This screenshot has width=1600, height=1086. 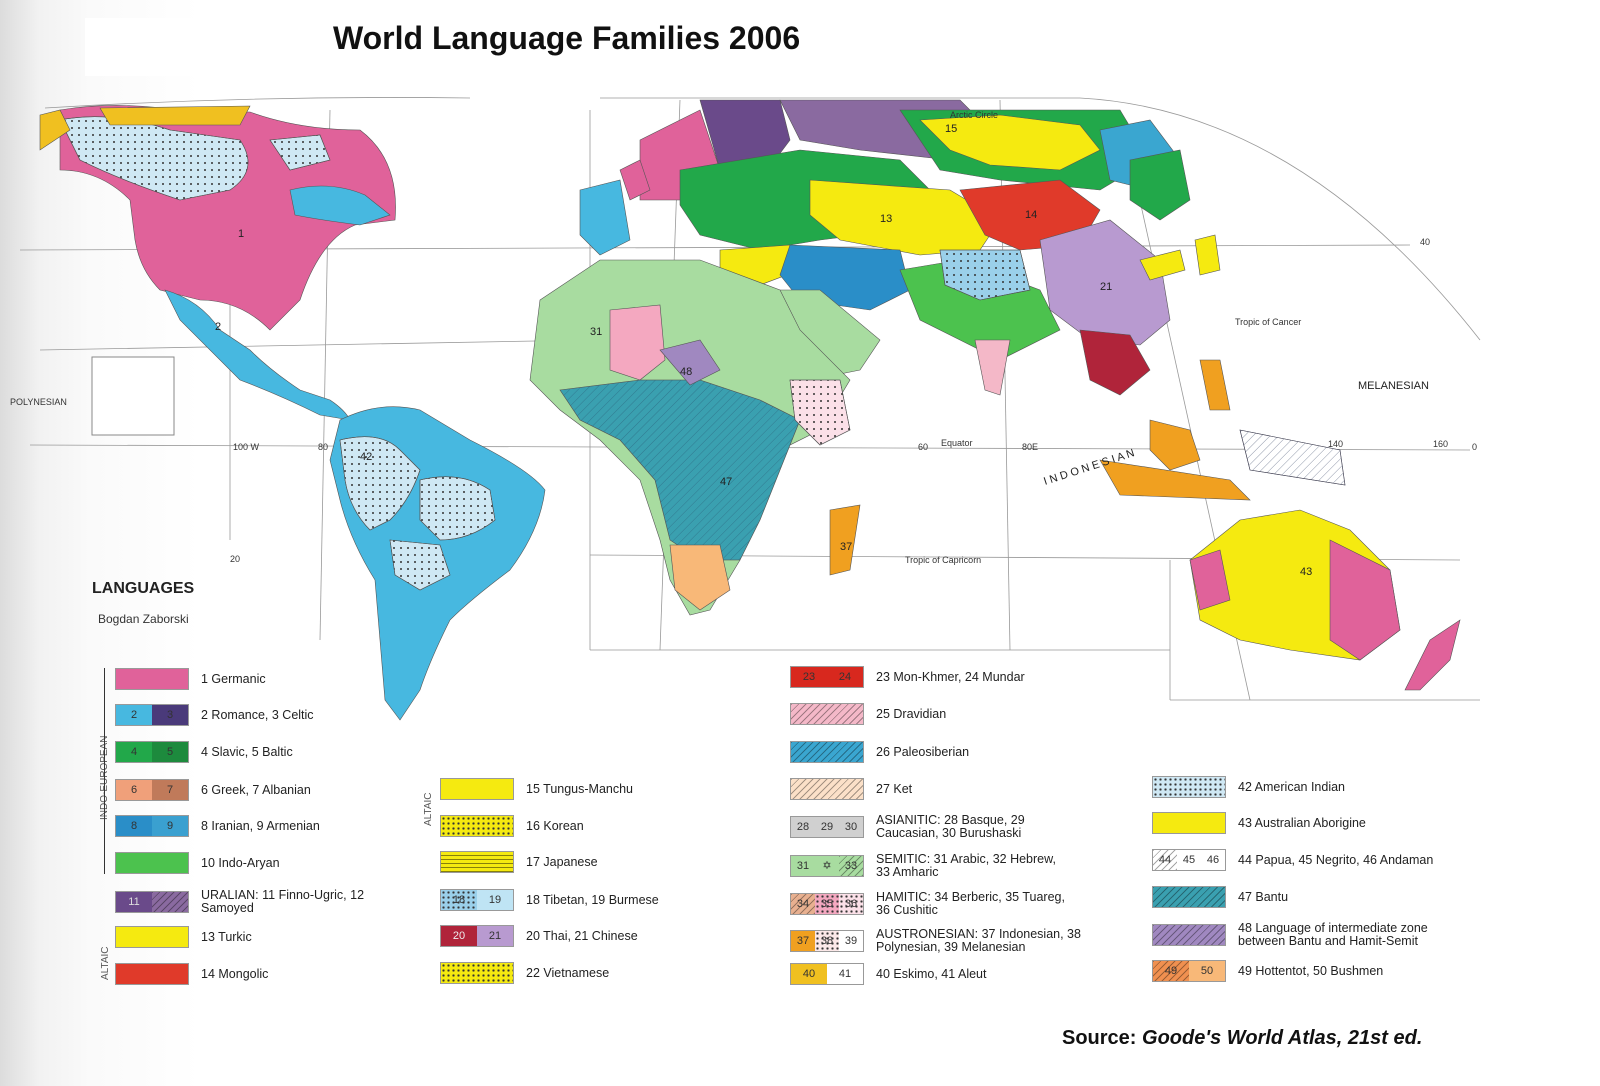 I want to click on lon-80-label: 80, so click(x=323, y=447).